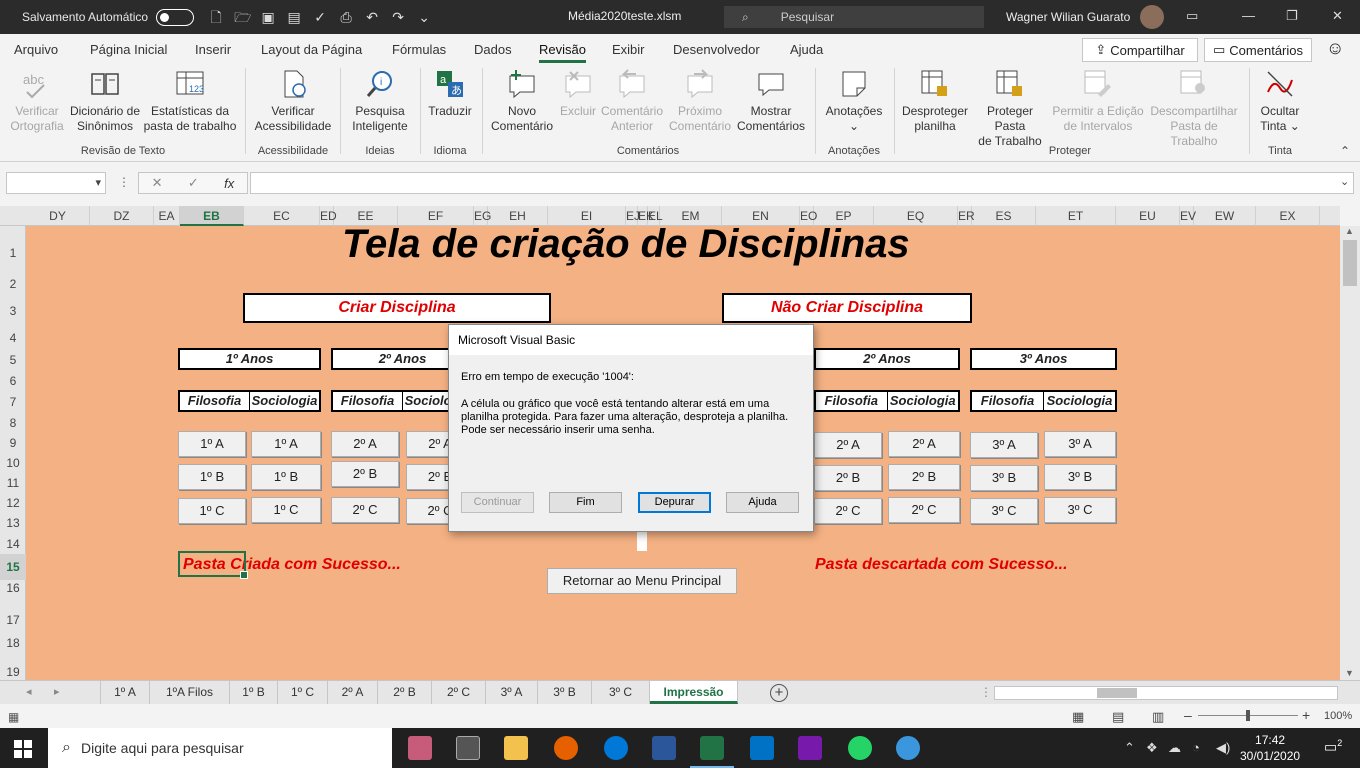 The height and width of the screenshot is (768, 1360). I want to click on sheet-tab: 3º A, so click(512, 692).